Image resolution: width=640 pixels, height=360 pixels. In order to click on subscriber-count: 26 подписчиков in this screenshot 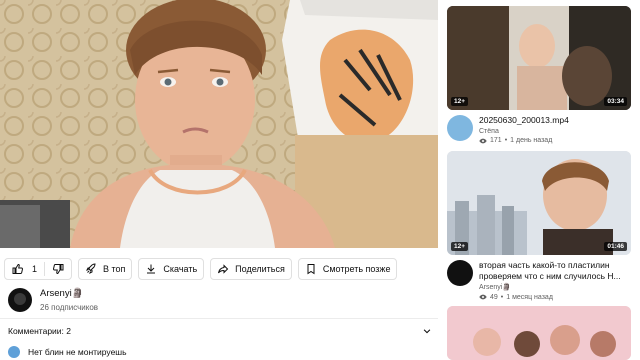, I will do `click(69, 307)`.